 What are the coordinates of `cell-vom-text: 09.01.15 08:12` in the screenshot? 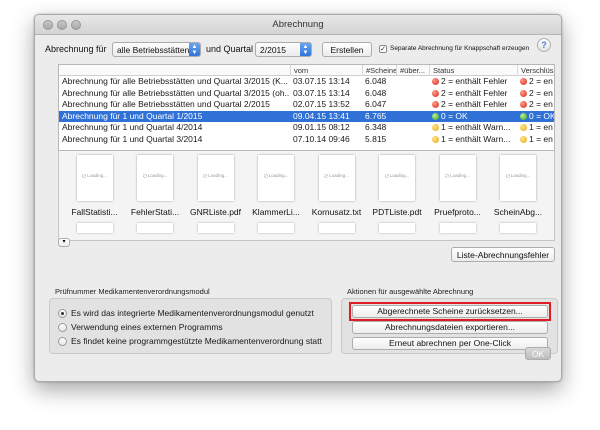 It's located at (321, 127).